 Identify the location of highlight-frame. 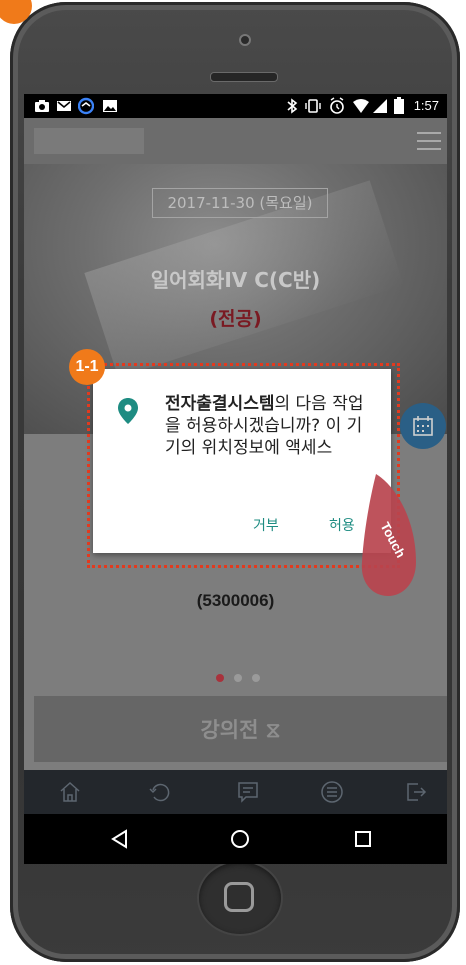
(243, 465).